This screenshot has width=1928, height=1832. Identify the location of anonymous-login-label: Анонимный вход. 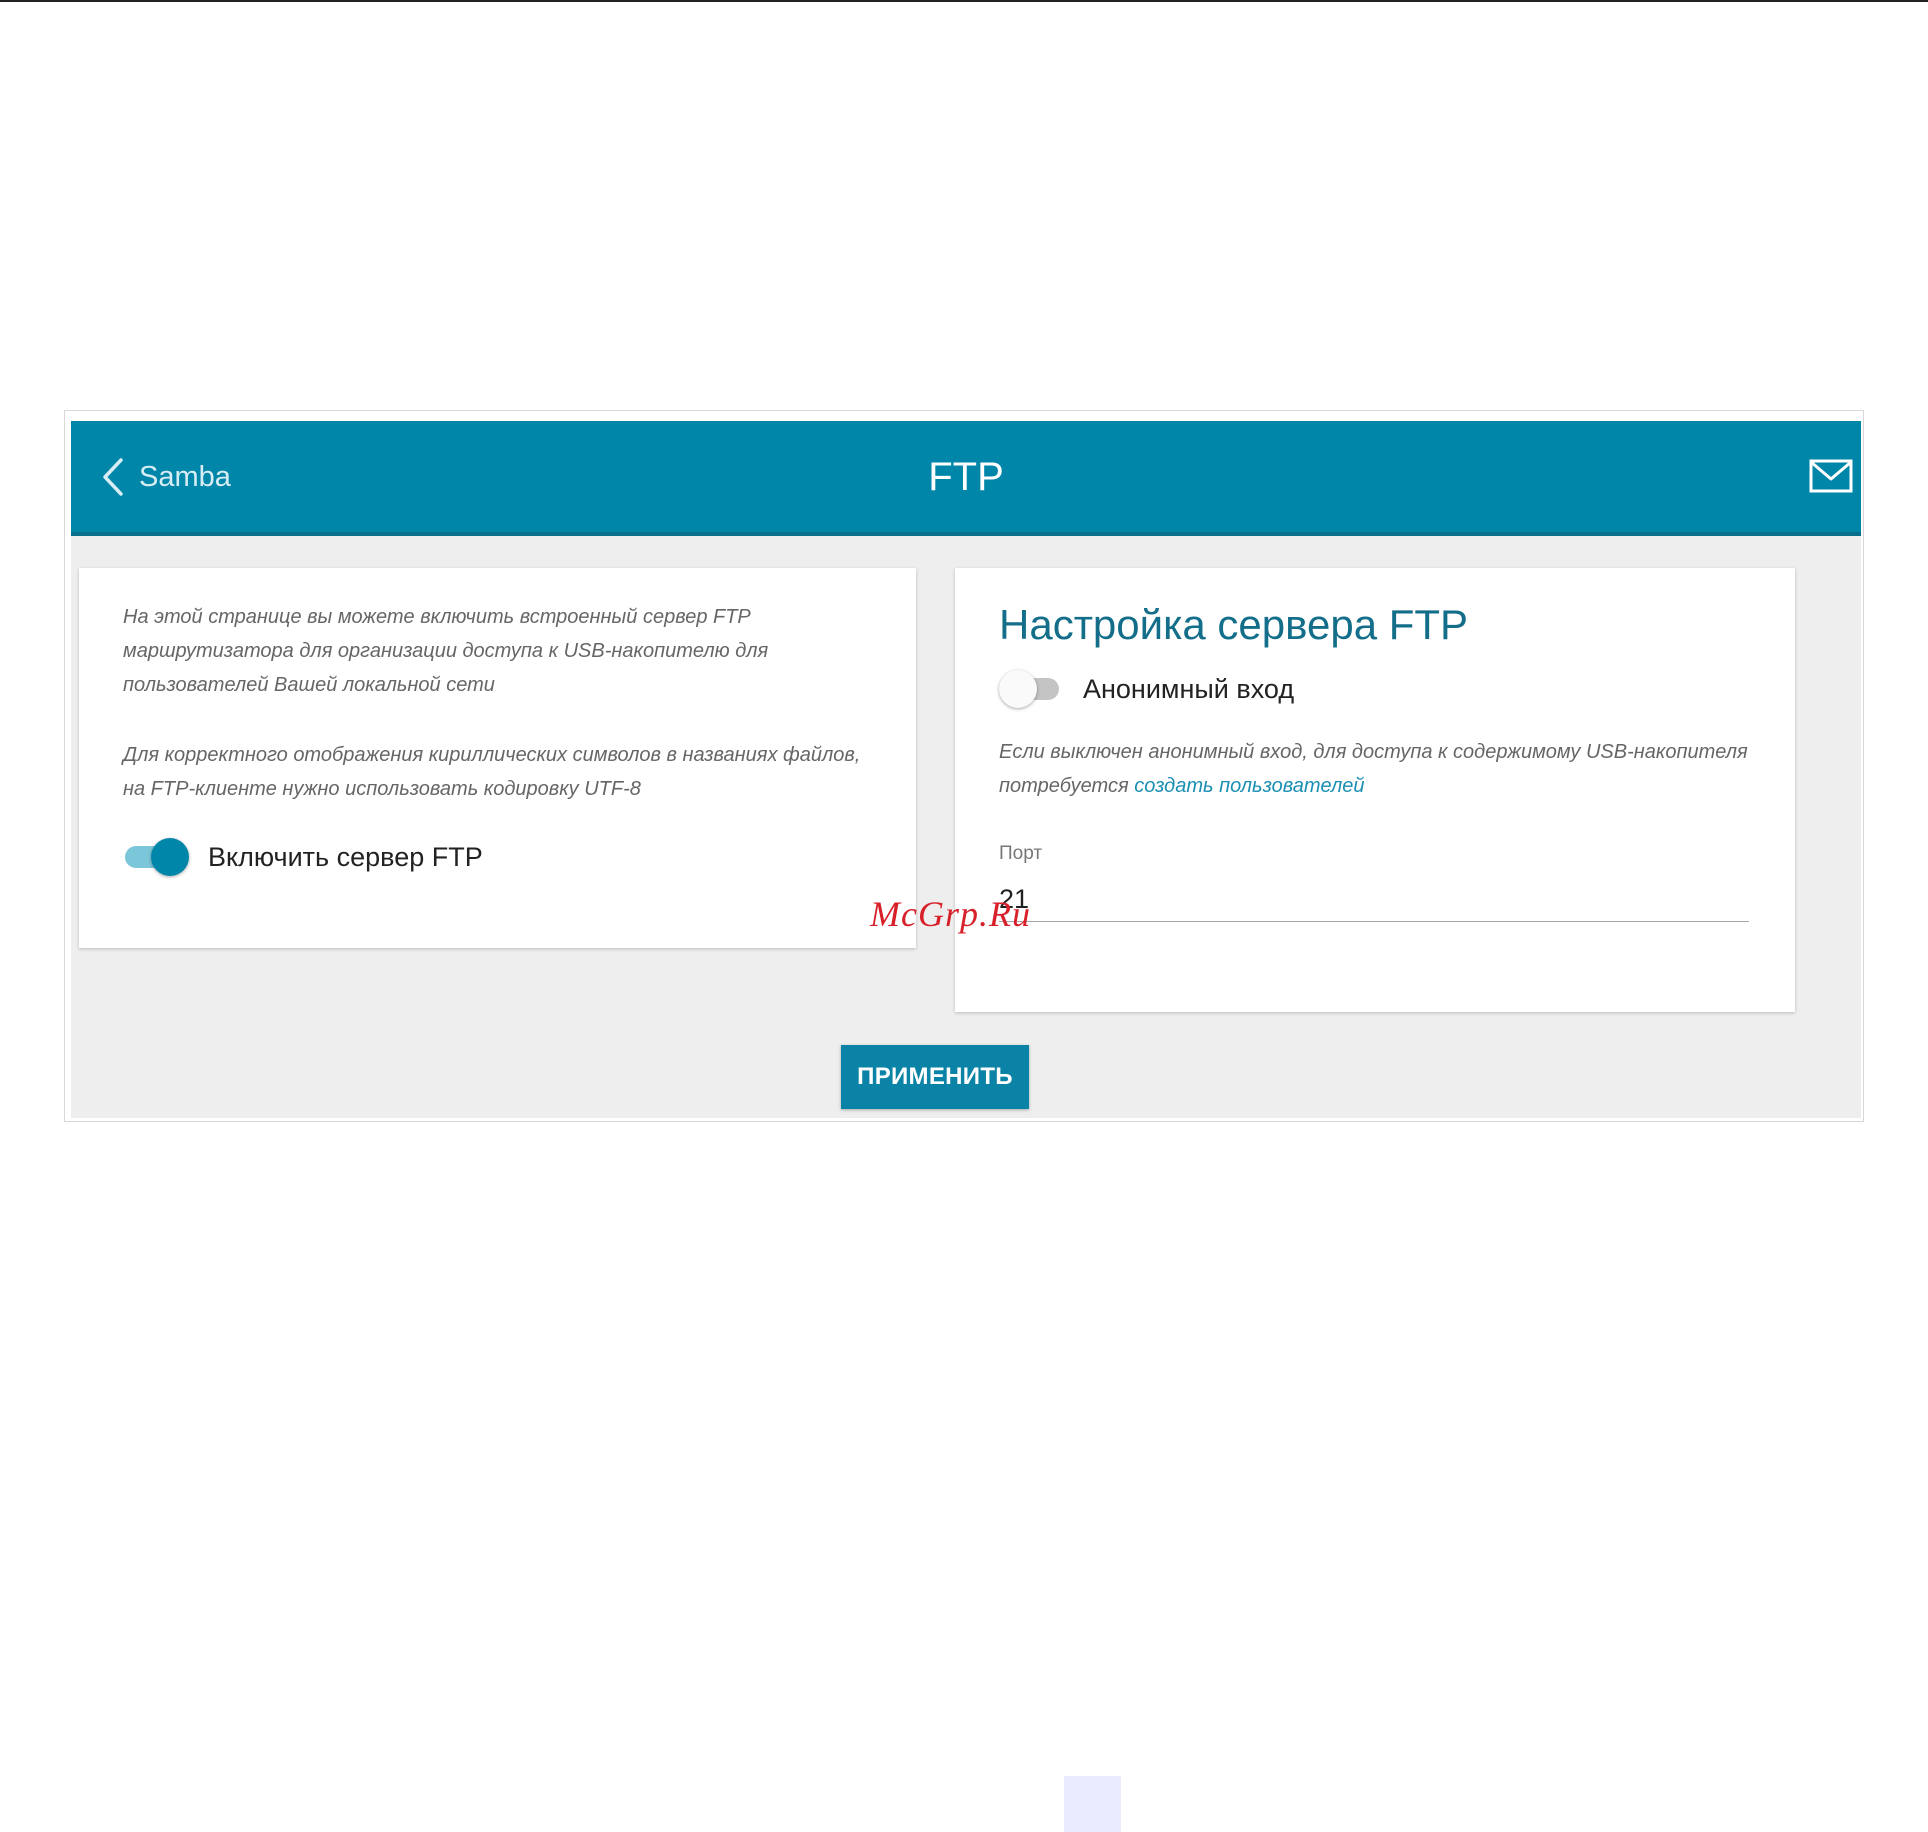
(1189, 689).